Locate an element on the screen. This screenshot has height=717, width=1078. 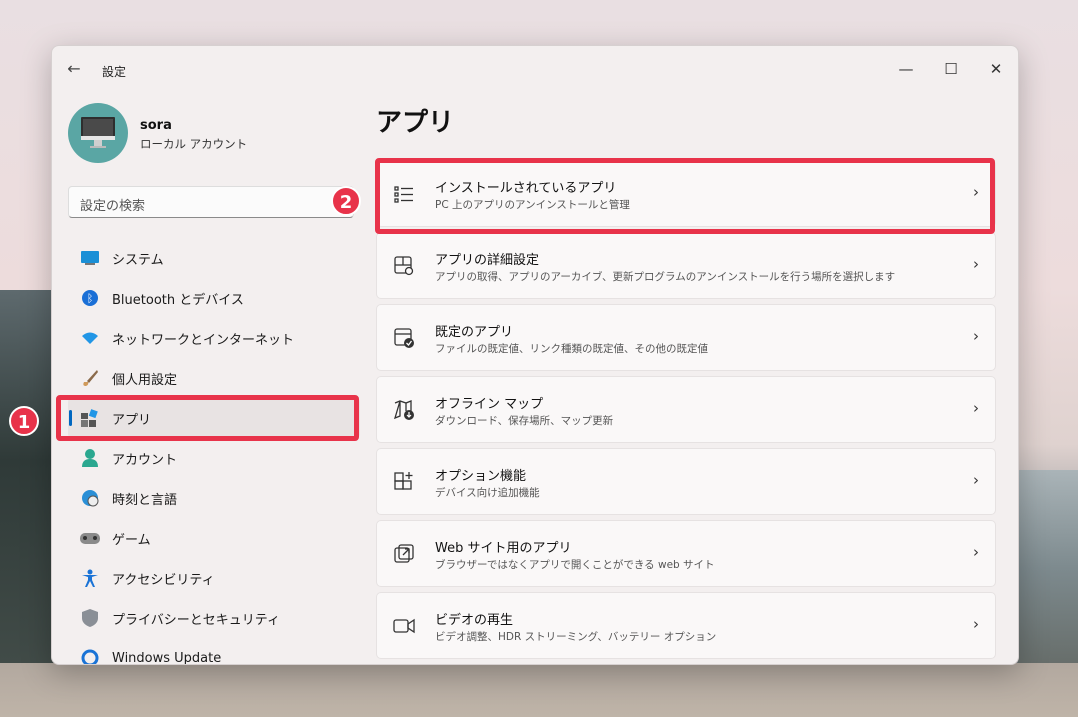
close-button: ✕ is located at coordinates (995, 69).